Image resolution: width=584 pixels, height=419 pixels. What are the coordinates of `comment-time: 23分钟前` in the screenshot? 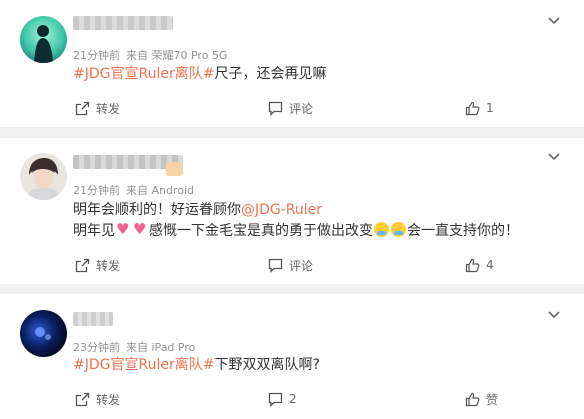 It's located at (96, 347).